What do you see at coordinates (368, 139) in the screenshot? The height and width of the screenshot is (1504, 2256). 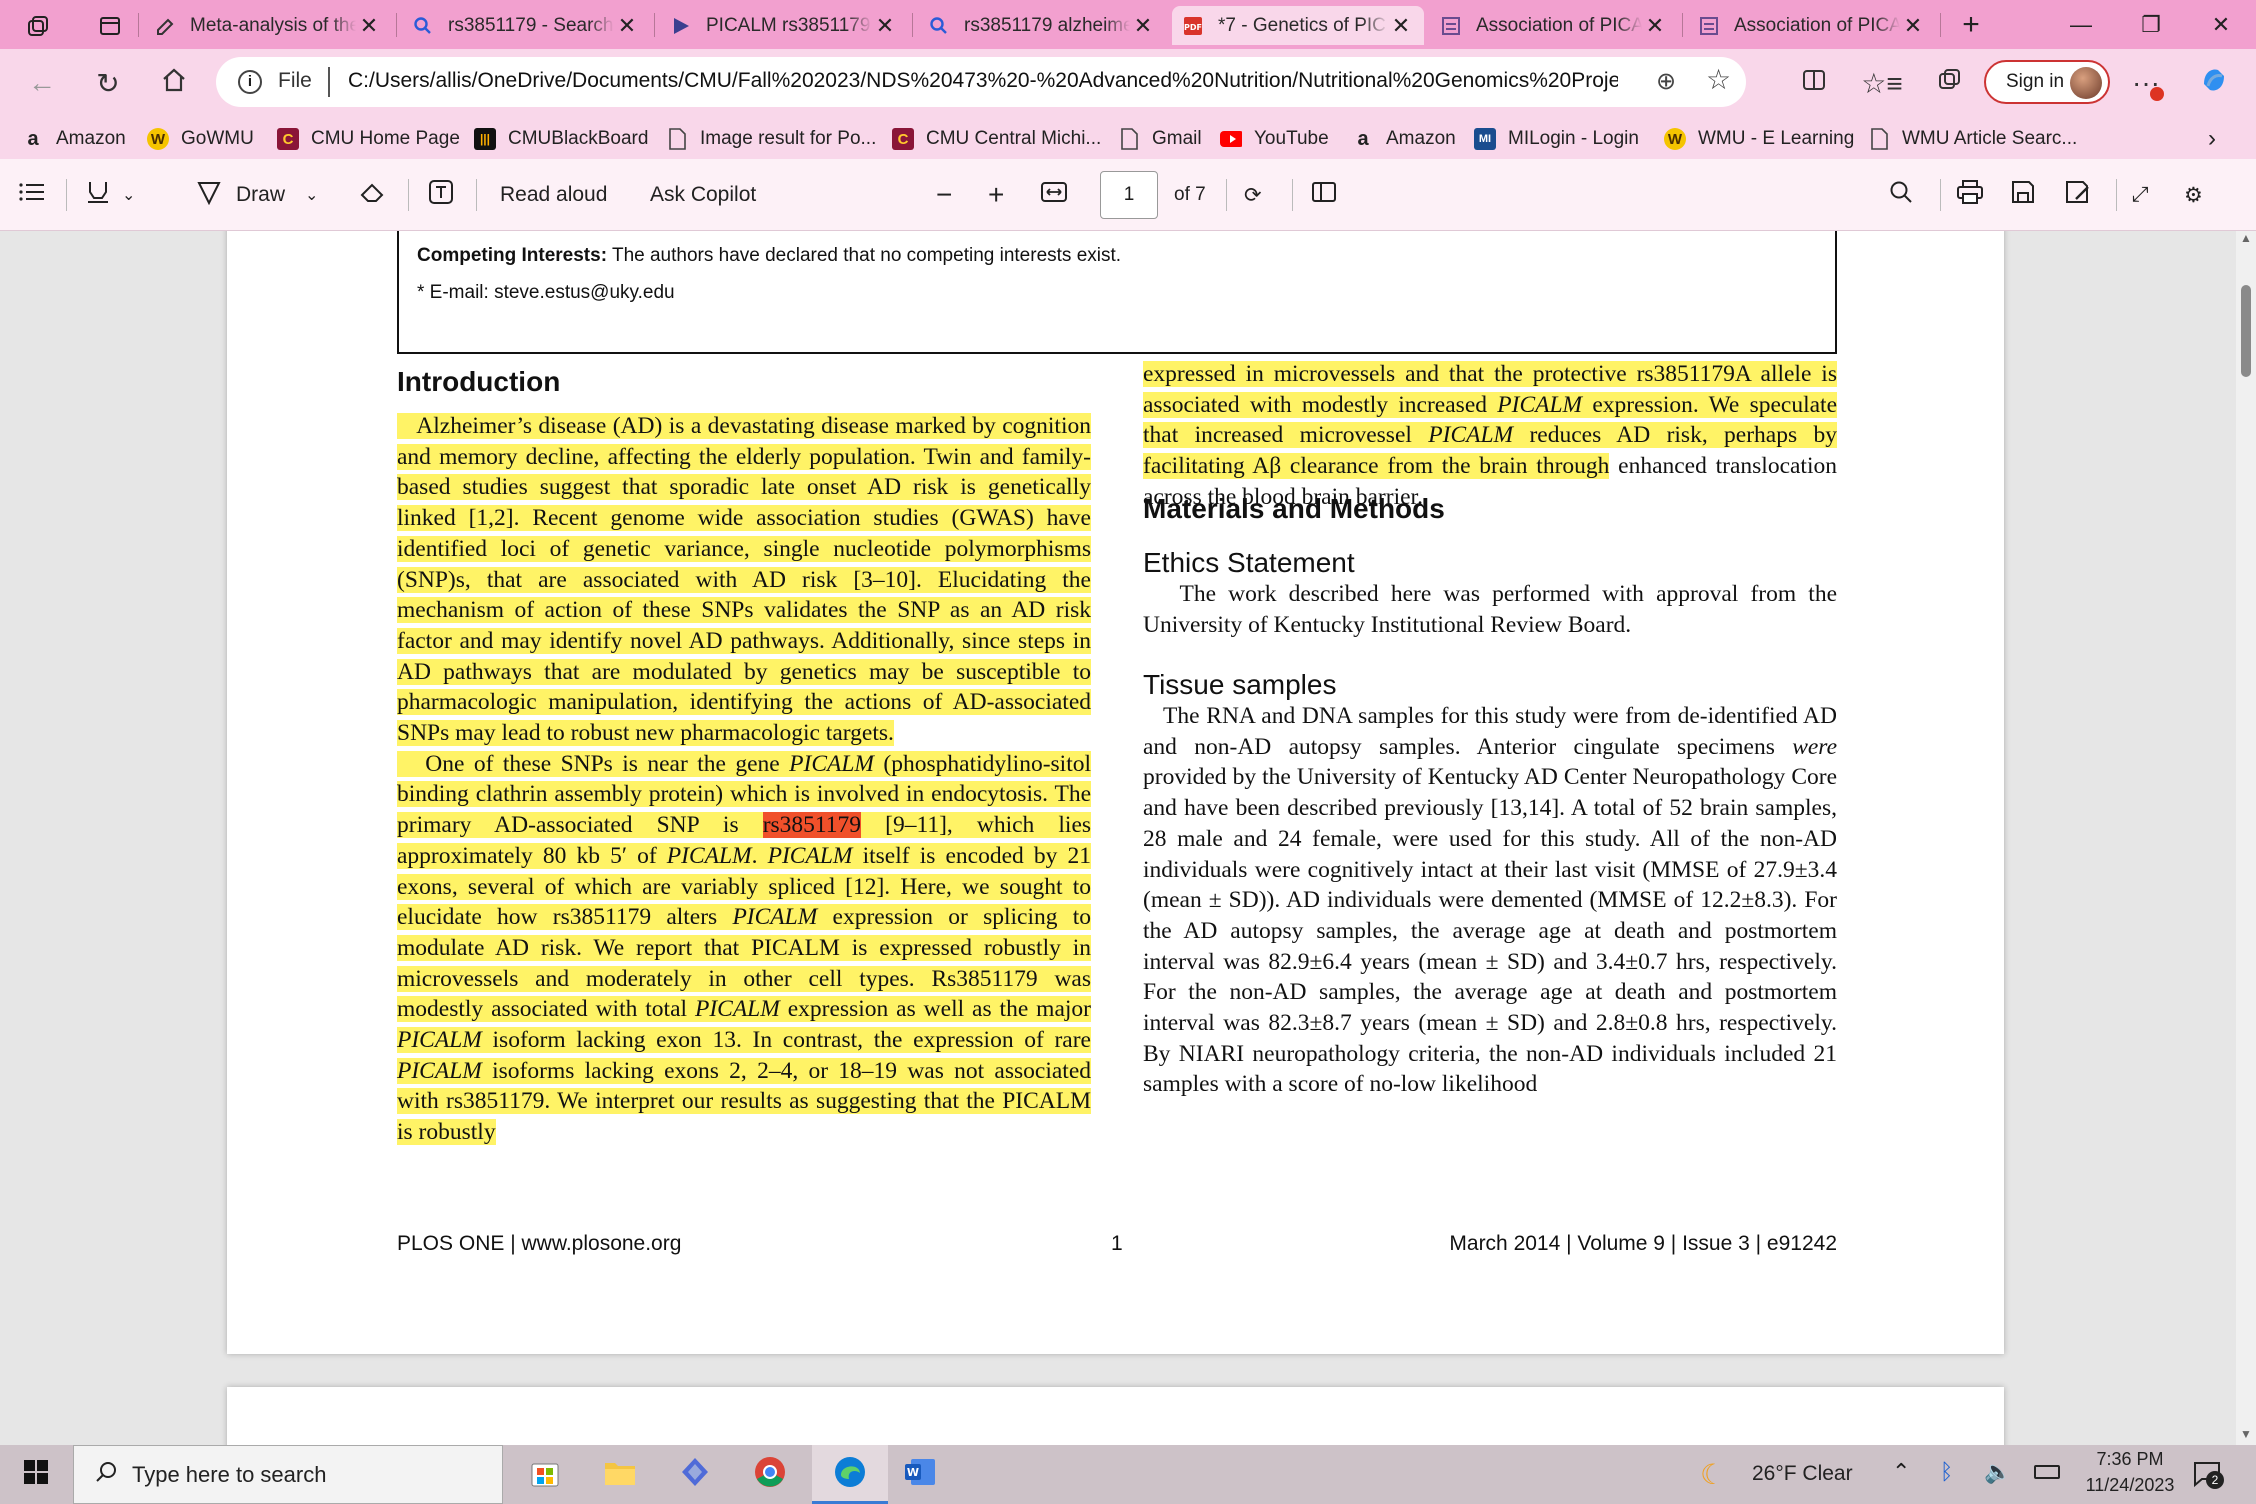 I see `favorite-cmu-home: C CMU Home Page` at bounding box center [368, 139].